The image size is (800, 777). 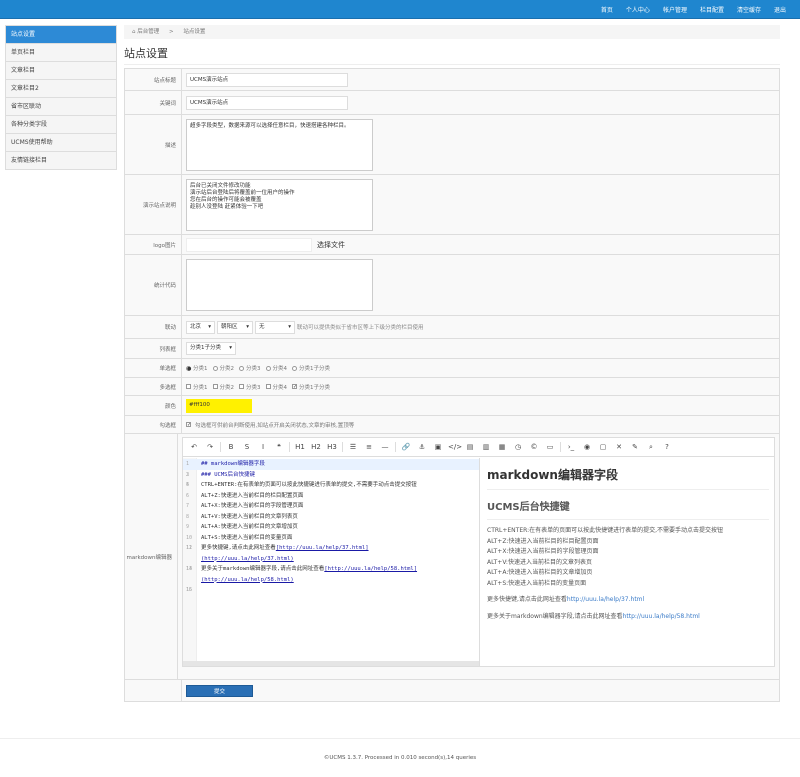 What do you see at coordinates (749, 9) in the screenshot?
I see `top-nav-item: 清空缓存` at bounding box center [749, 9].